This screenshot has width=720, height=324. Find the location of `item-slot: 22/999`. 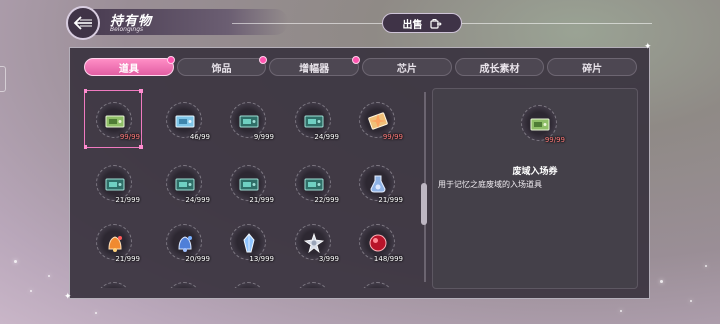

item-slot: 22/999 is located at coordinates (314, 184).